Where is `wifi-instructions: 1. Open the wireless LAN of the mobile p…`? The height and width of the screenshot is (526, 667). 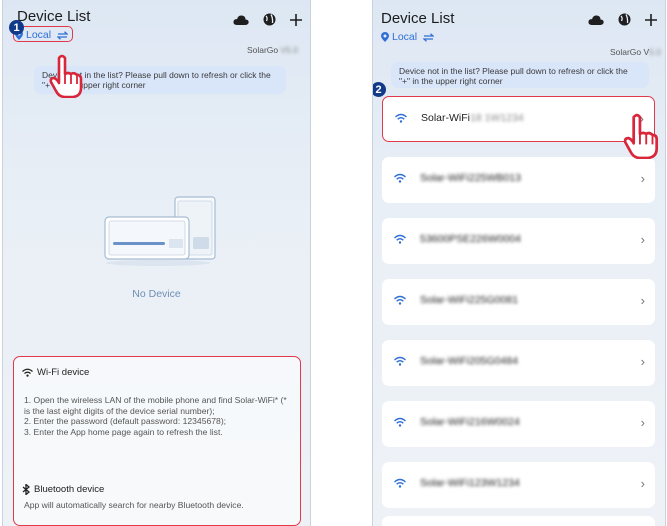
wifi-instructions: 1. Open the wireless LAN of the mobile p… is located at coordinates (155, 416).